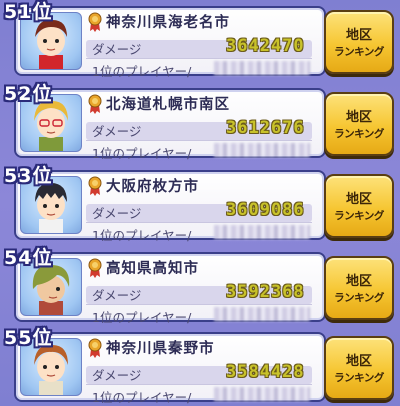 The image size is (400, 406). I want to click on rank-label: 55位, so click(28, 338).